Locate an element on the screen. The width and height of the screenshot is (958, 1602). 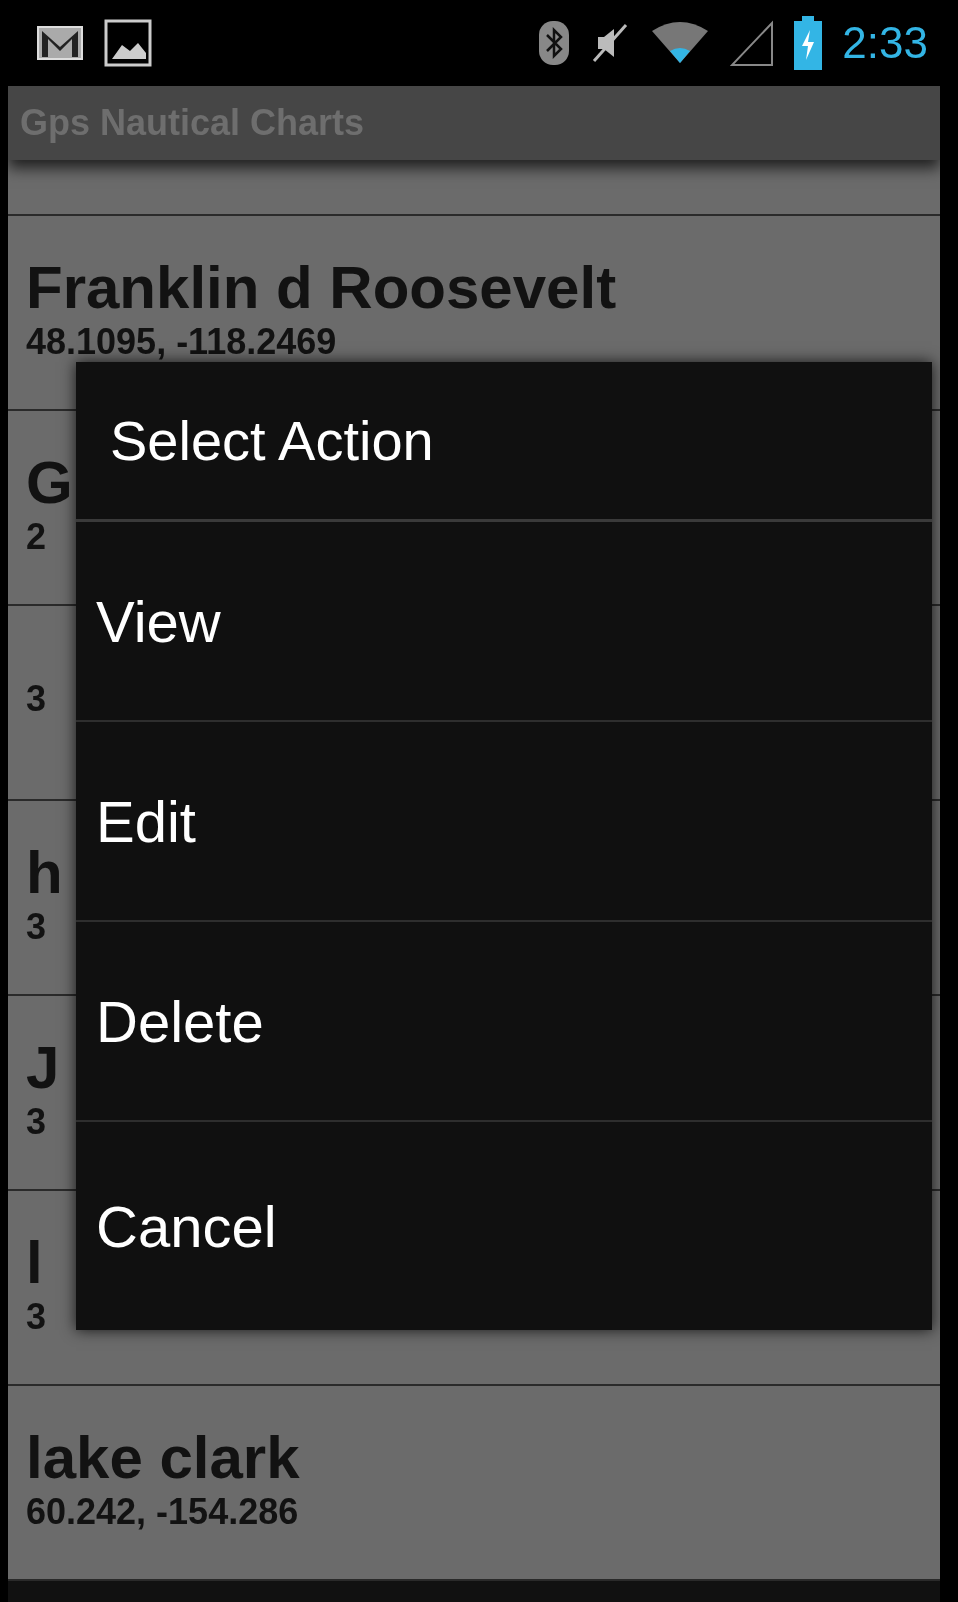
location-name: h is located at coordinates (45, 872).